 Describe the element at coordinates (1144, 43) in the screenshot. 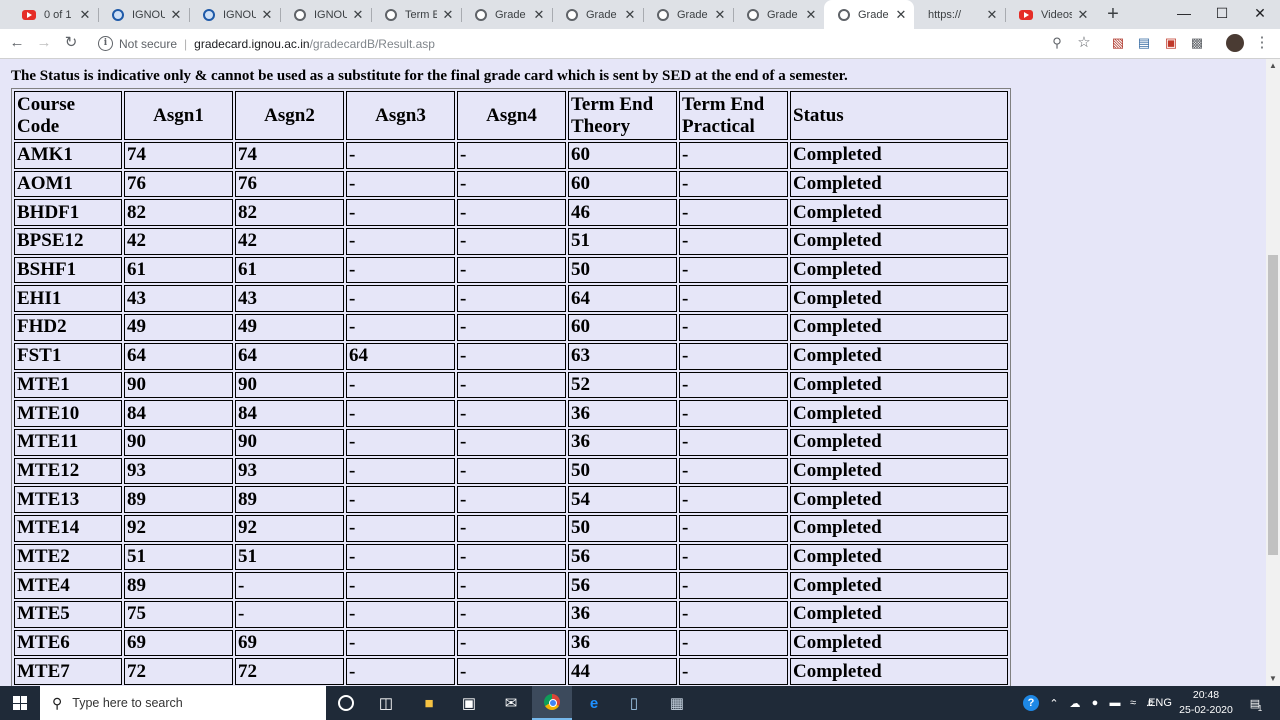

I see `extension-icon: ▤` at that location.